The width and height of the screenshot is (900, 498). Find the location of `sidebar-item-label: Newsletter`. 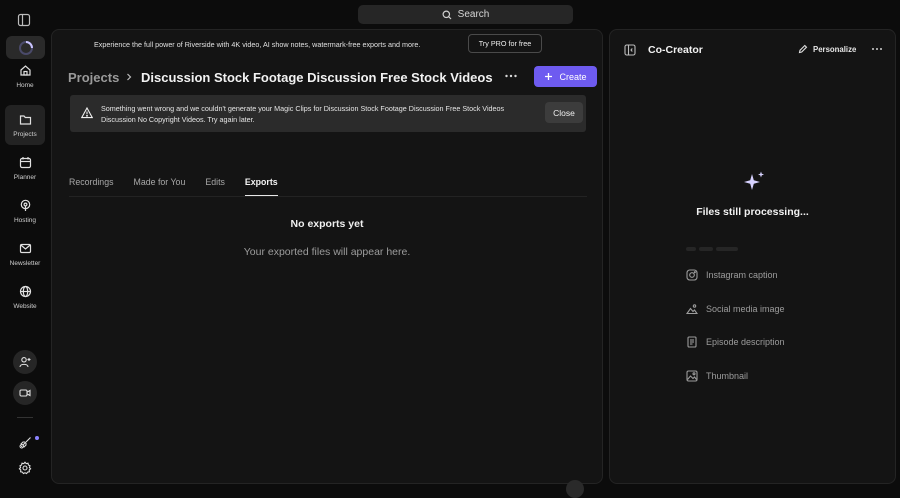

sidebar-item-label: Newsletter is located at coordinates (25, 263).